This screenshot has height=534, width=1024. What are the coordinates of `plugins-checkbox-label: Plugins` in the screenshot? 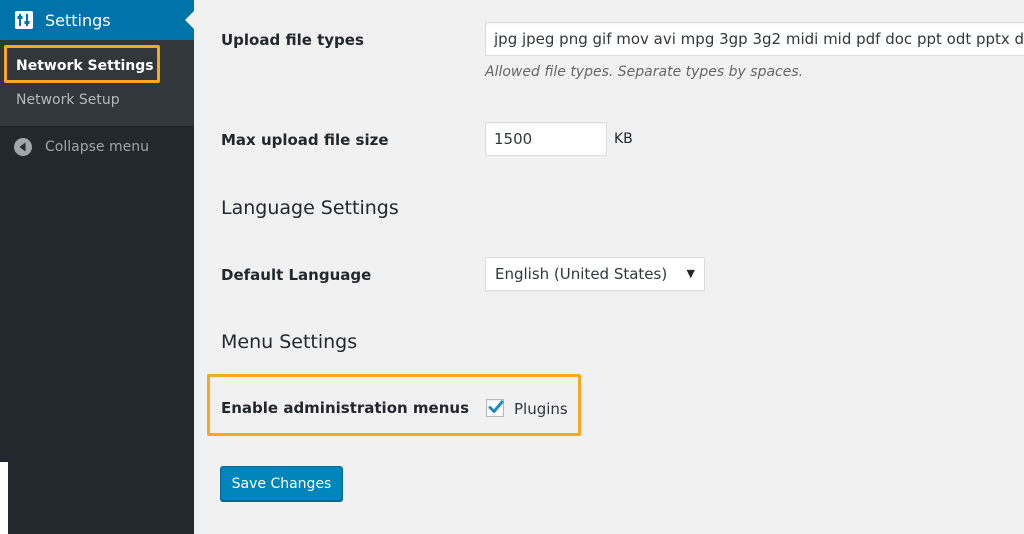 It's located at (541, 409).